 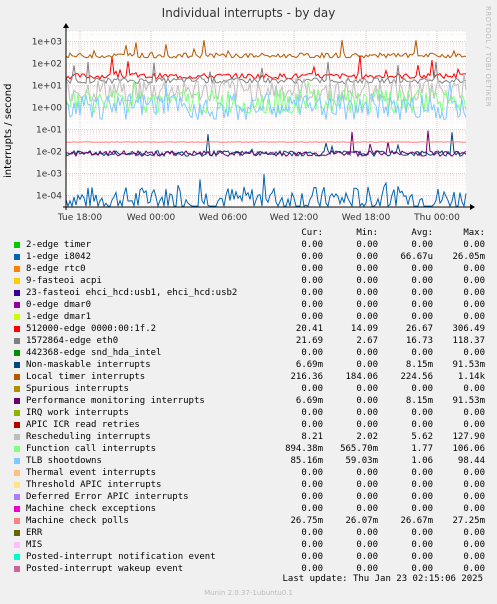 What do you see at coordinates (91, 473) in the screenshot?
I see `legend-series-name: Thermal event interrupts` at bounding box center [91, 473].